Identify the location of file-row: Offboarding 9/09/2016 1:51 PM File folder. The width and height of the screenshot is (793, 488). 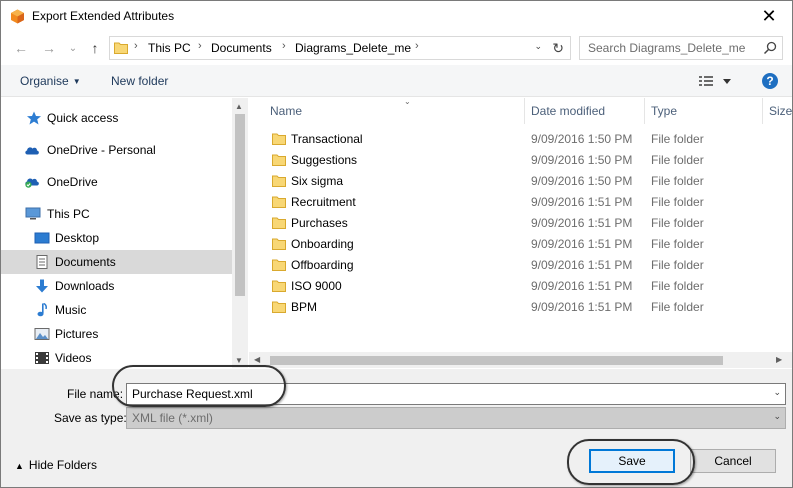
(520, 265).